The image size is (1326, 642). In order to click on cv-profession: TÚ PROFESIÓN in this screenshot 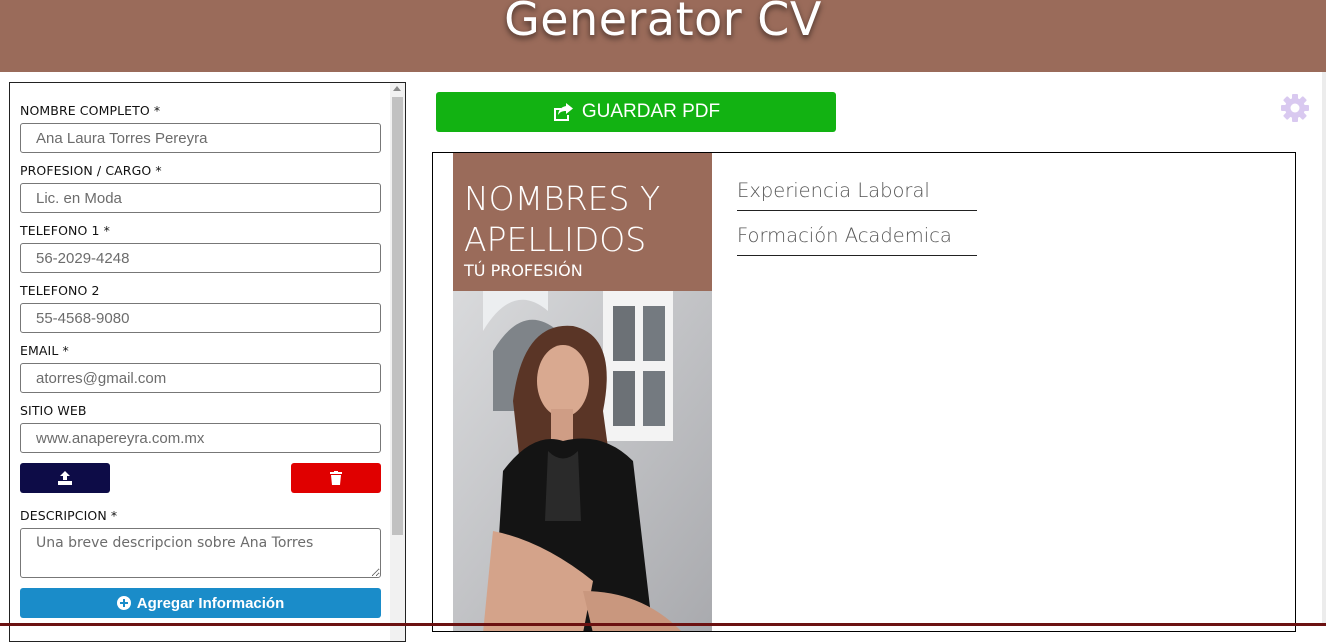, I will do `click(523, 270)`.